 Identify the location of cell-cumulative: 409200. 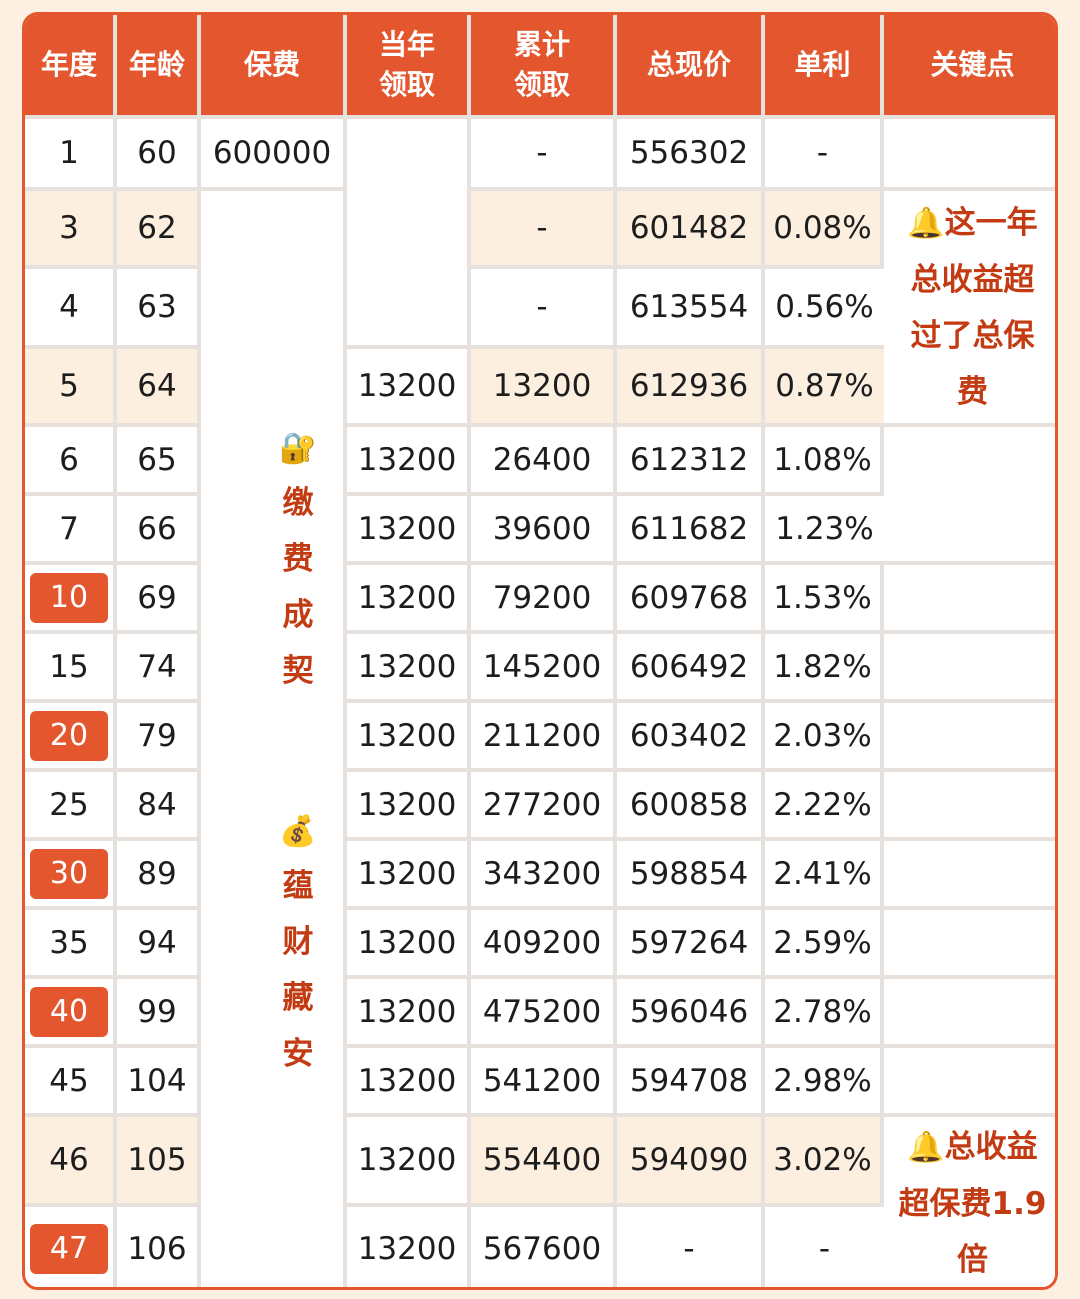
(544, 944).